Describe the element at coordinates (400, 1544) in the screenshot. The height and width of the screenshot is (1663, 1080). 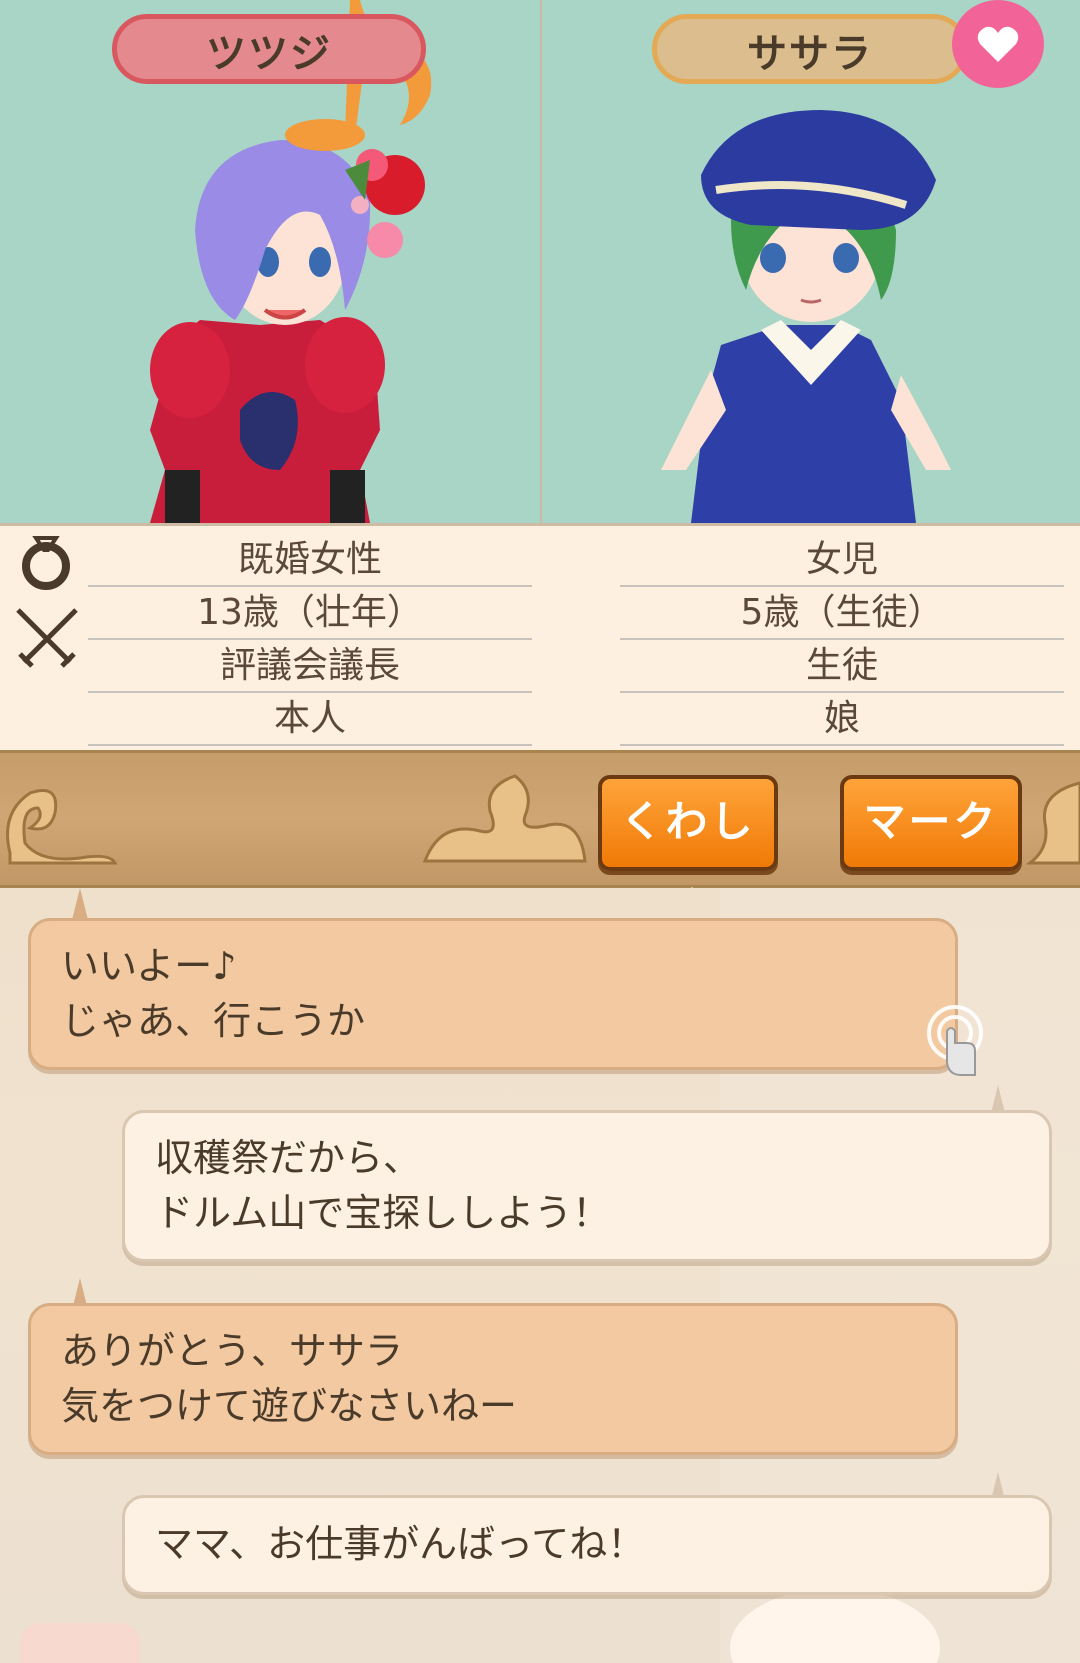
I see `chat-line: ママ、お仕事がんばってね！` at that location.